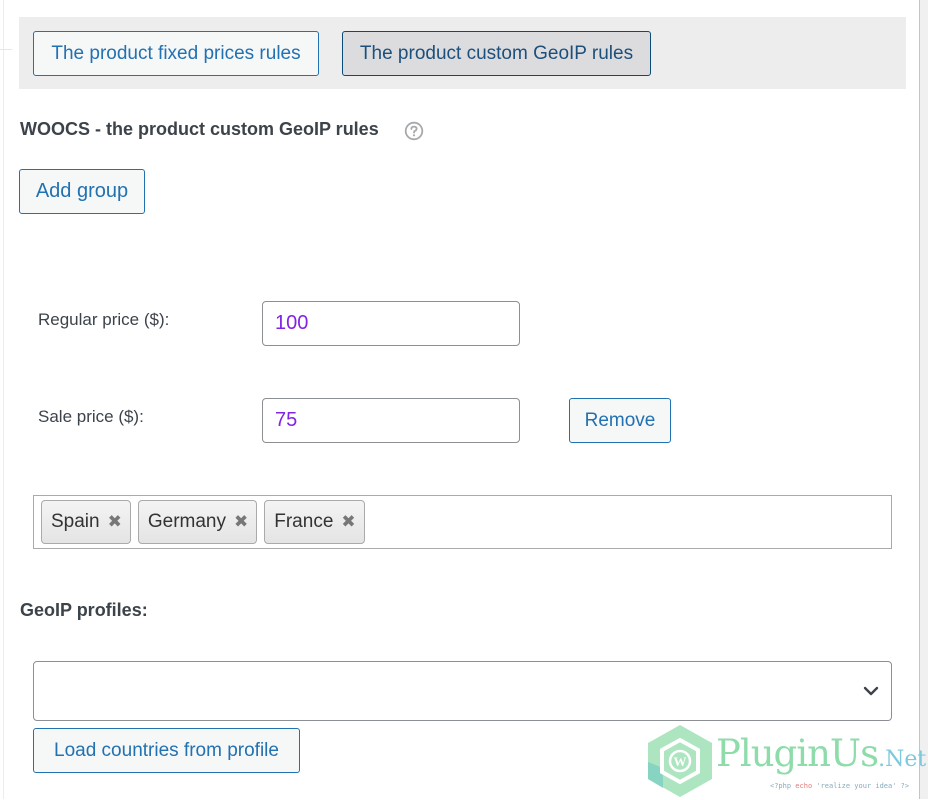  What do you see at coordinates (199, 129) in the screenshot?
I see `section-title: WOOCS - the product custom GeoIP rules` at bounding box center [199, 129].